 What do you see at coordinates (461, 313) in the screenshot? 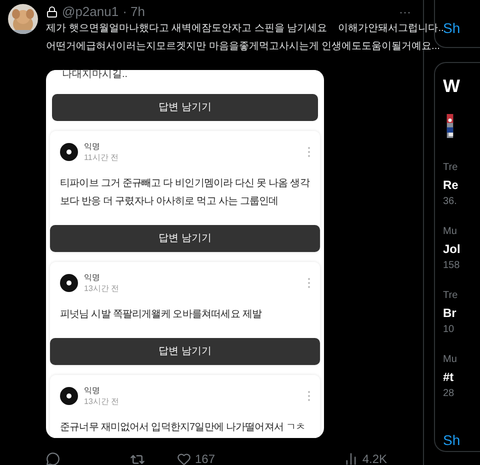
I see `trend-item: Tre Br 10` at bounding box center [461, 313].